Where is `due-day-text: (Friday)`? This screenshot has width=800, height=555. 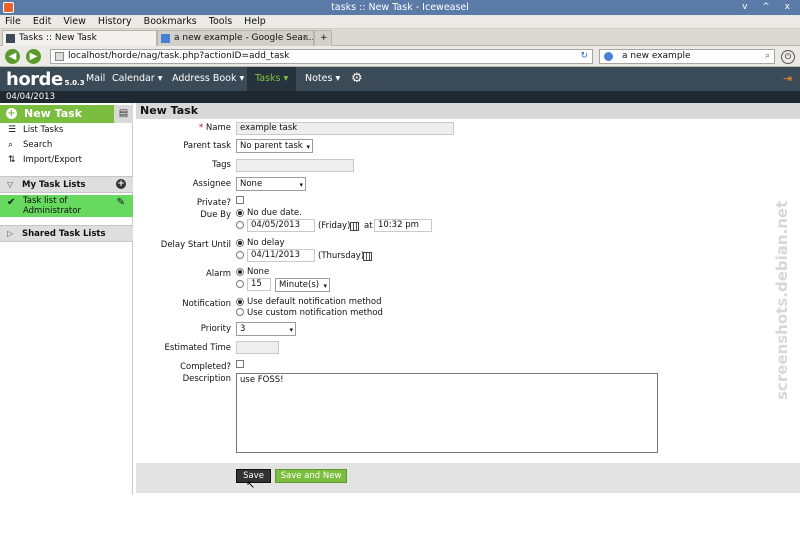 due-day-text: (Friday) is located at coordinates (334, 226).